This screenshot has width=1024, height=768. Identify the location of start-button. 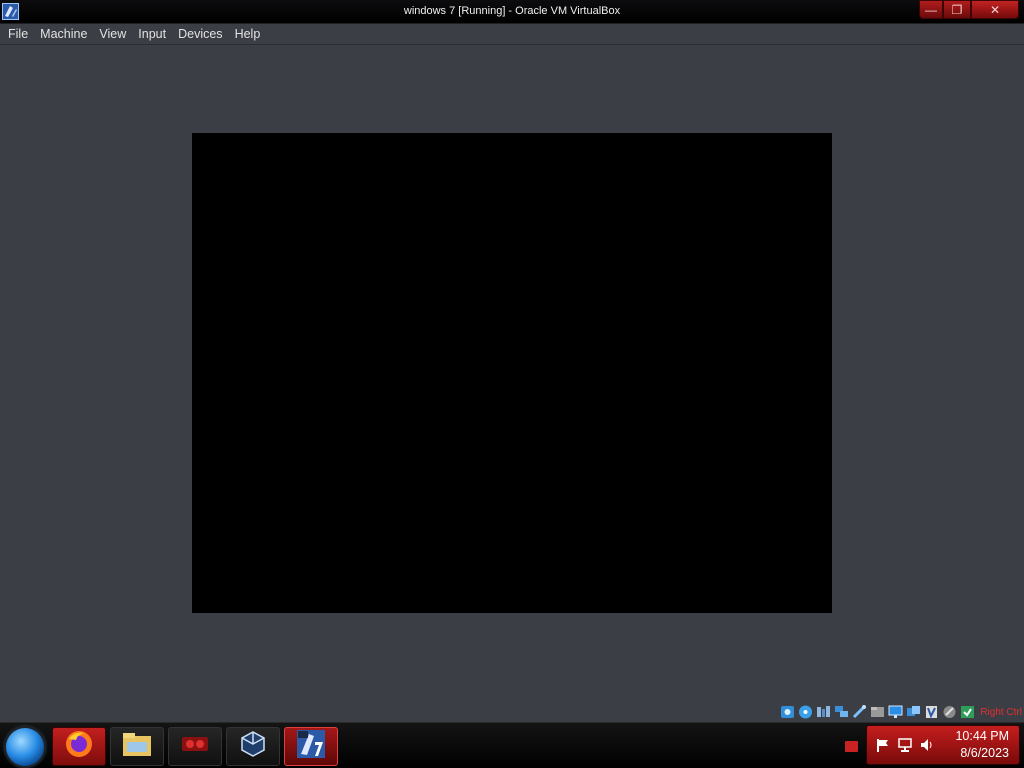
(25, 747).